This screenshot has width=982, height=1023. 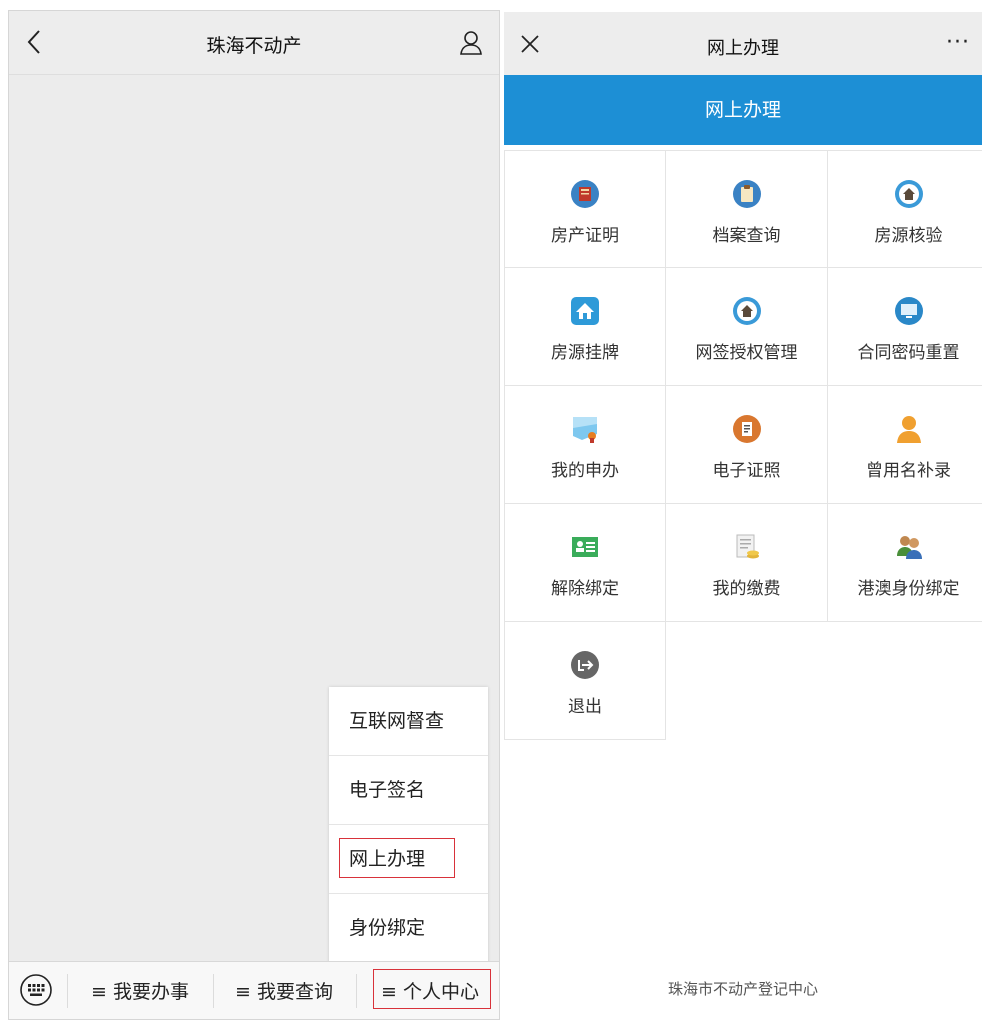 What do you see at coordinates (585, 681) in the screenshot?
I see `grid-item-logout: 退出` at bounding box center [585, 681].